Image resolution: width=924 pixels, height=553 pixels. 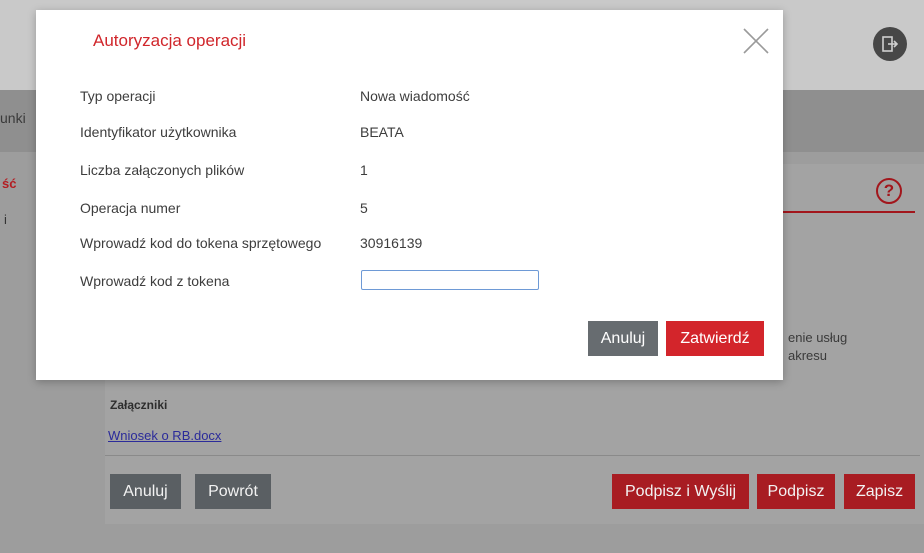 What do you see at coordinates (382, 132) in the screenshot?
I see `user-id-value: BEATA` at bounding box center [382, 132].